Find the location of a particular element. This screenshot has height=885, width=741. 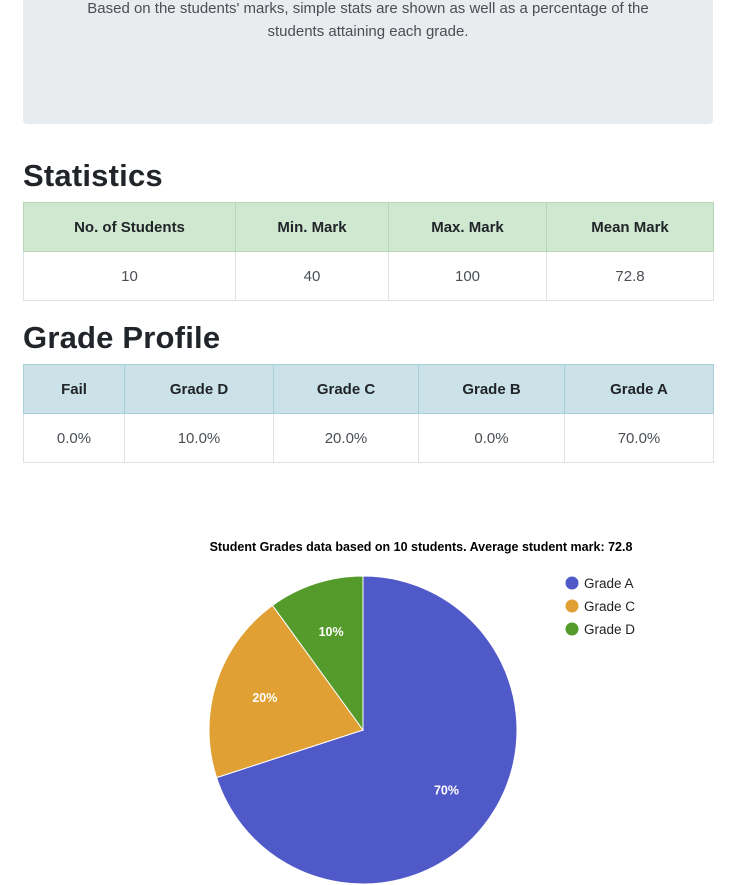

statistics-heading: Statistics is located at coordinates (93, 175).